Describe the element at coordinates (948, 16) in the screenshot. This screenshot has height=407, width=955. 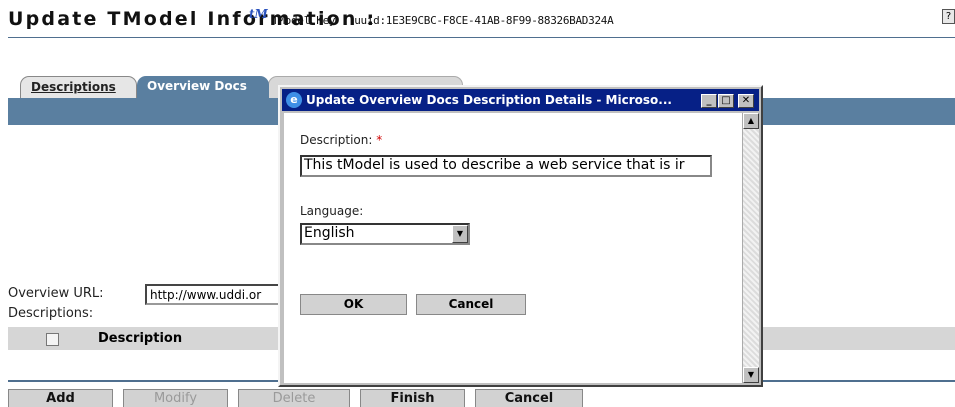
I see `help-icon: ?` at that location.